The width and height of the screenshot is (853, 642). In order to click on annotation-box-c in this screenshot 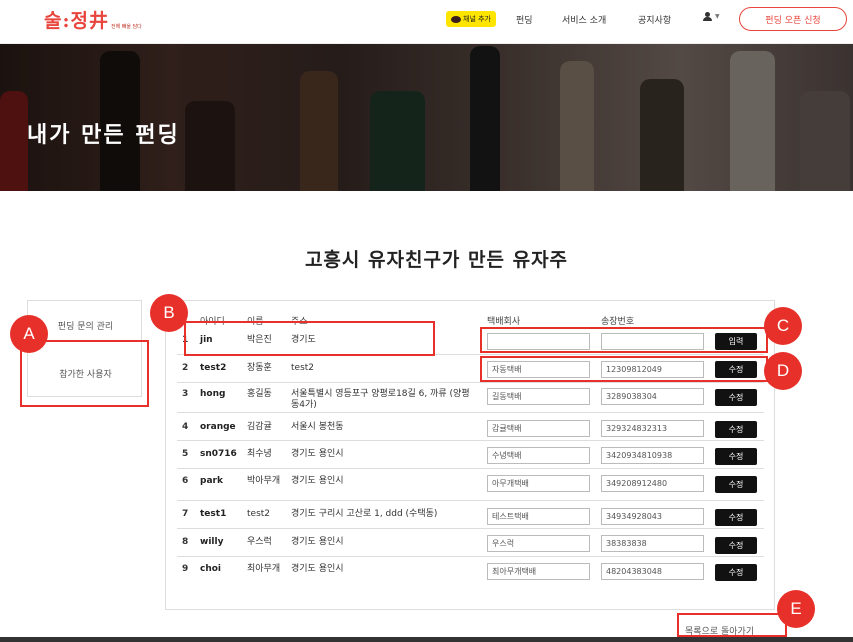, I will do `click(624, 340)`.